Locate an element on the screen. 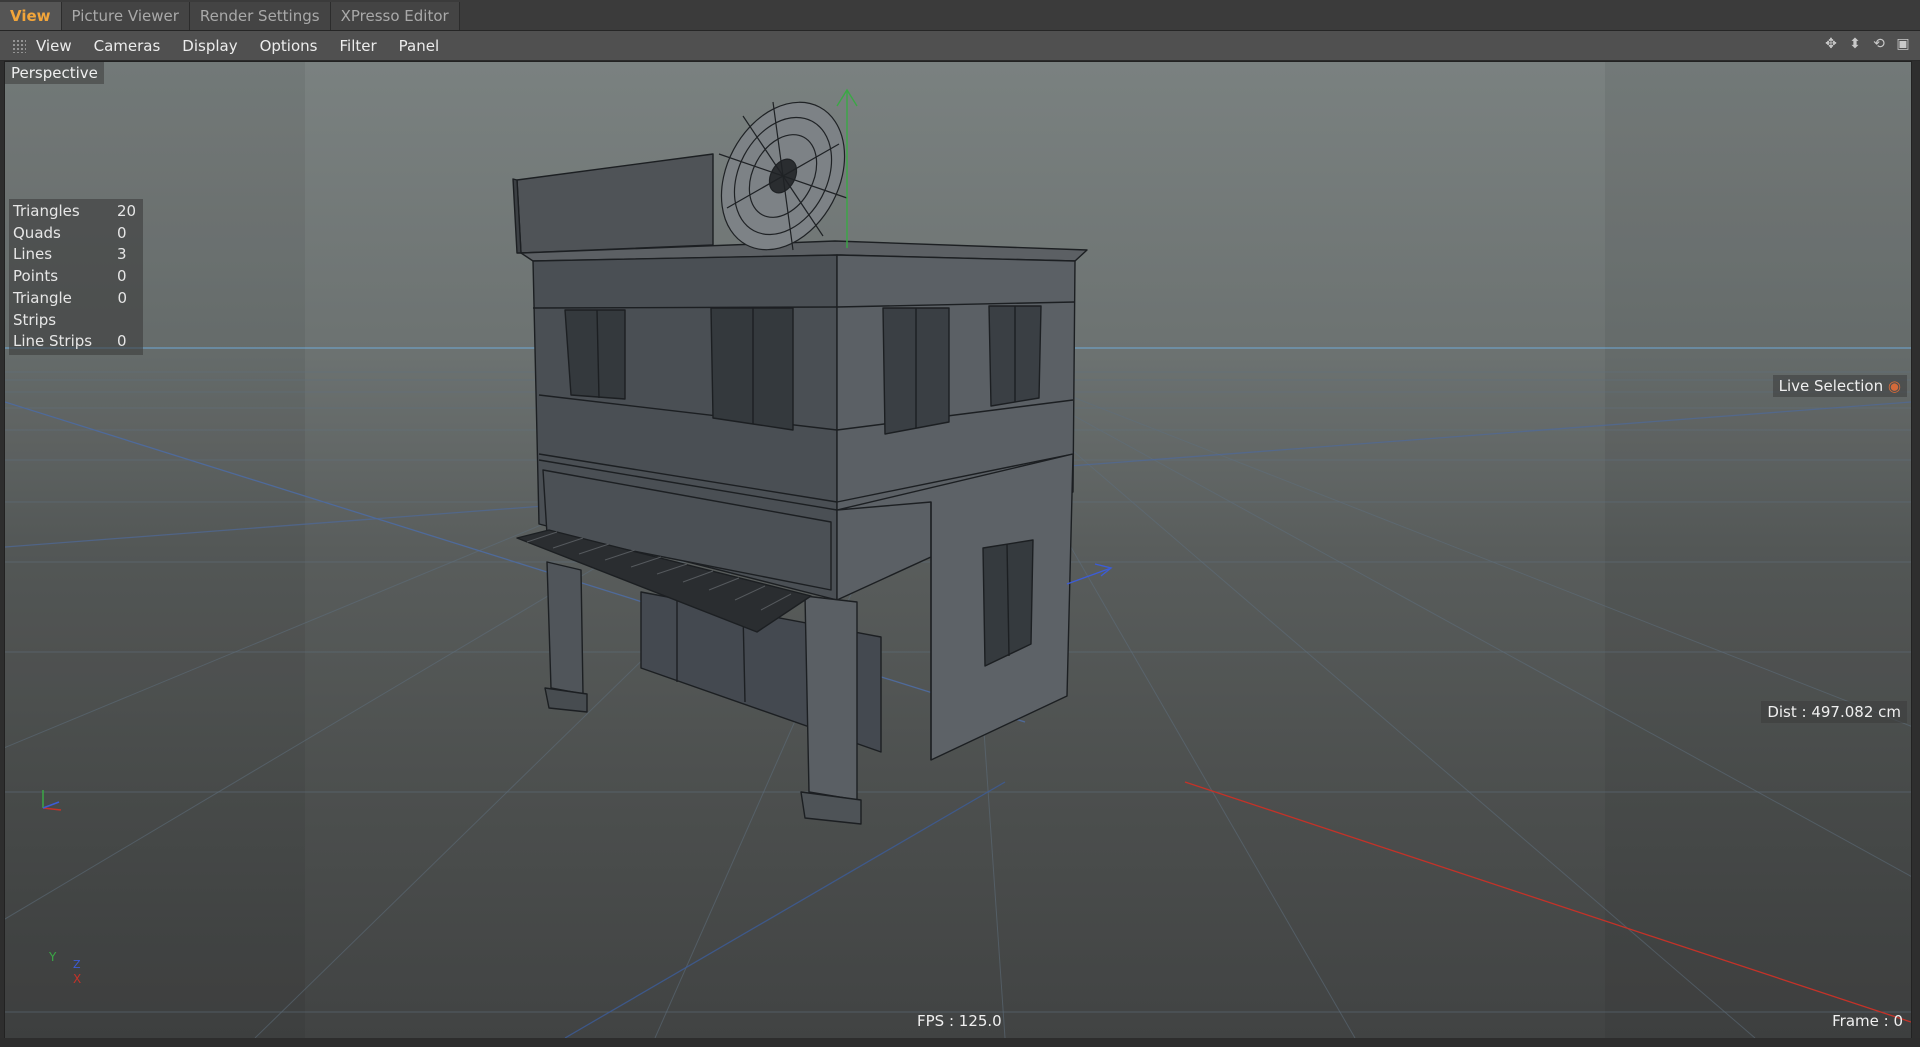 The image size is (1920, 1047). stat-row: Points 0 is located at coordinates (70, 276).